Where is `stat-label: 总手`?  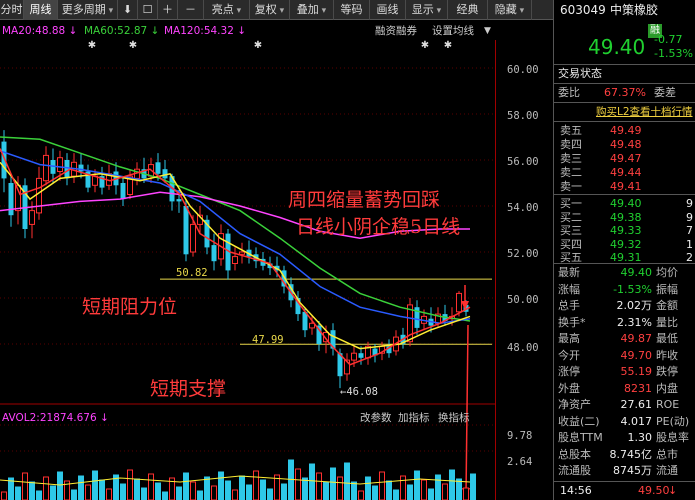 stat-label: 总手 is located at coordinates (569, 305).